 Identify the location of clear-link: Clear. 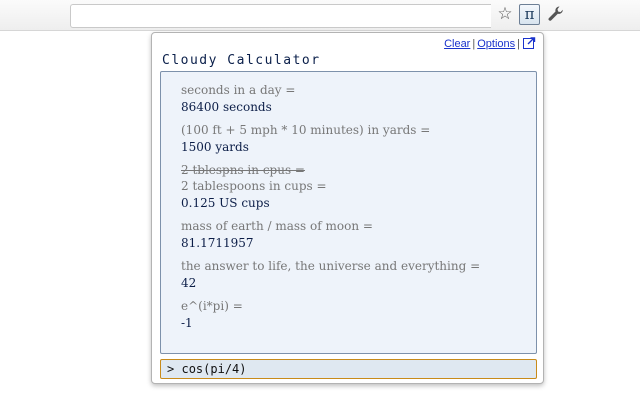
(457, 44).